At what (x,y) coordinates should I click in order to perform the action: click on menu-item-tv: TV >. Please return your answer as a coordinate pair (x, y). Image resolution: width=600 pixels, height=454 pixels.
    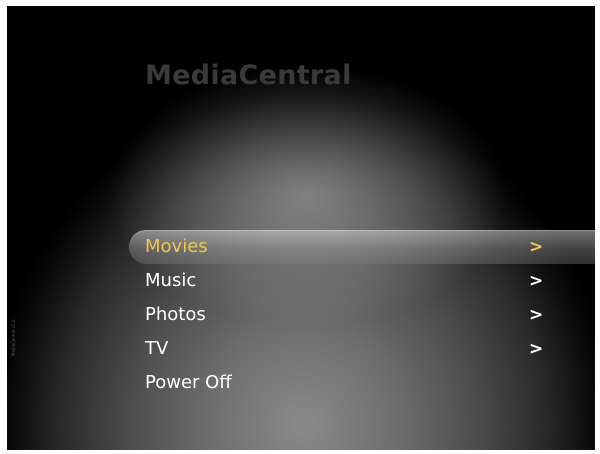
    Looking at the image, I should click on (301, 349).